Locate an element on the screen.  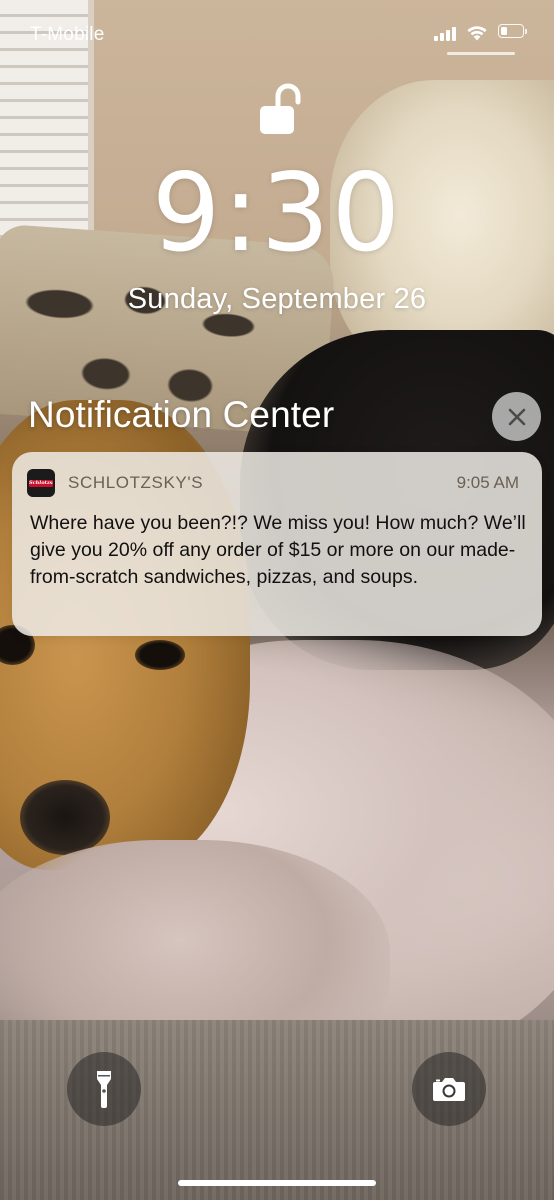
control-center-grabber is located at coordinates (481, 53).